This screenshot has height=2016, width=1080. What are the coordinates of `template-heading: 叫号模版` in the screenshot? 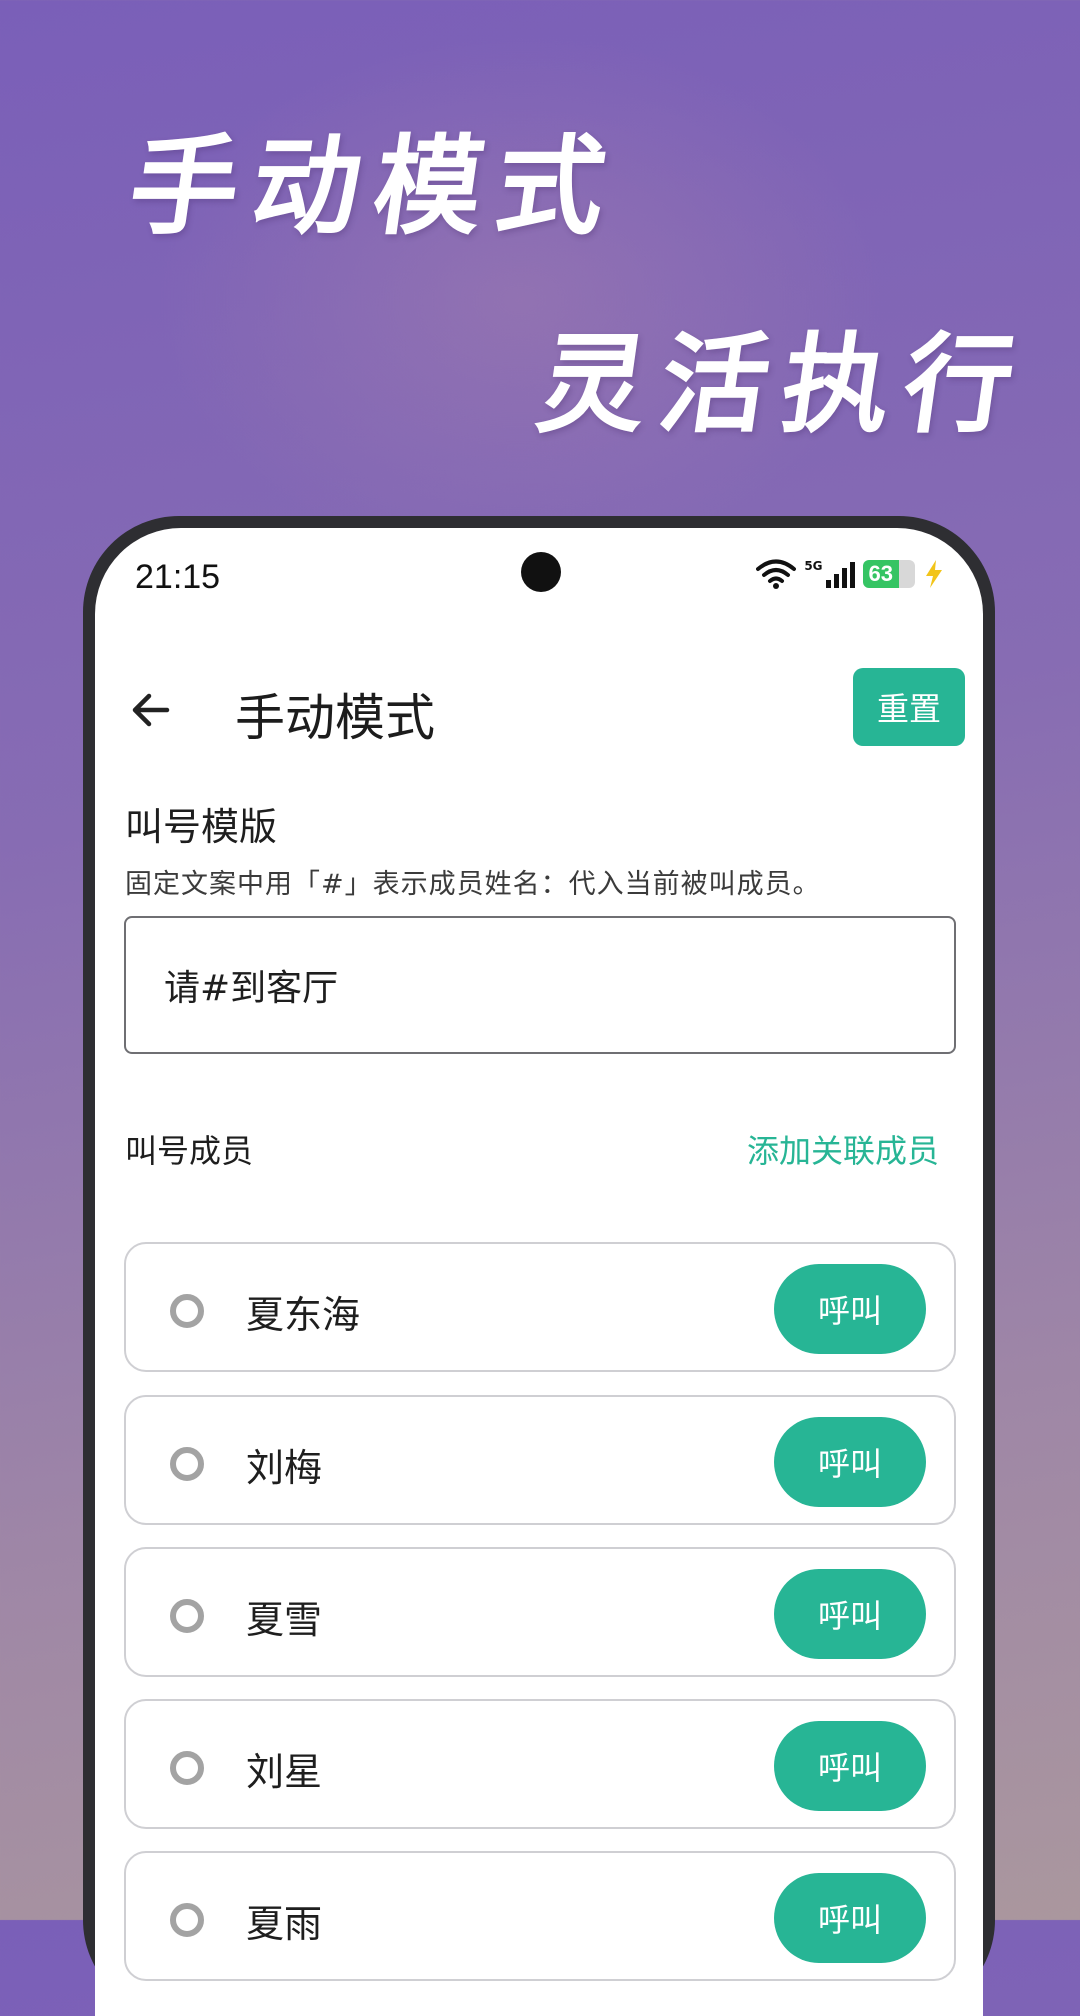 It's located at (201, 827).